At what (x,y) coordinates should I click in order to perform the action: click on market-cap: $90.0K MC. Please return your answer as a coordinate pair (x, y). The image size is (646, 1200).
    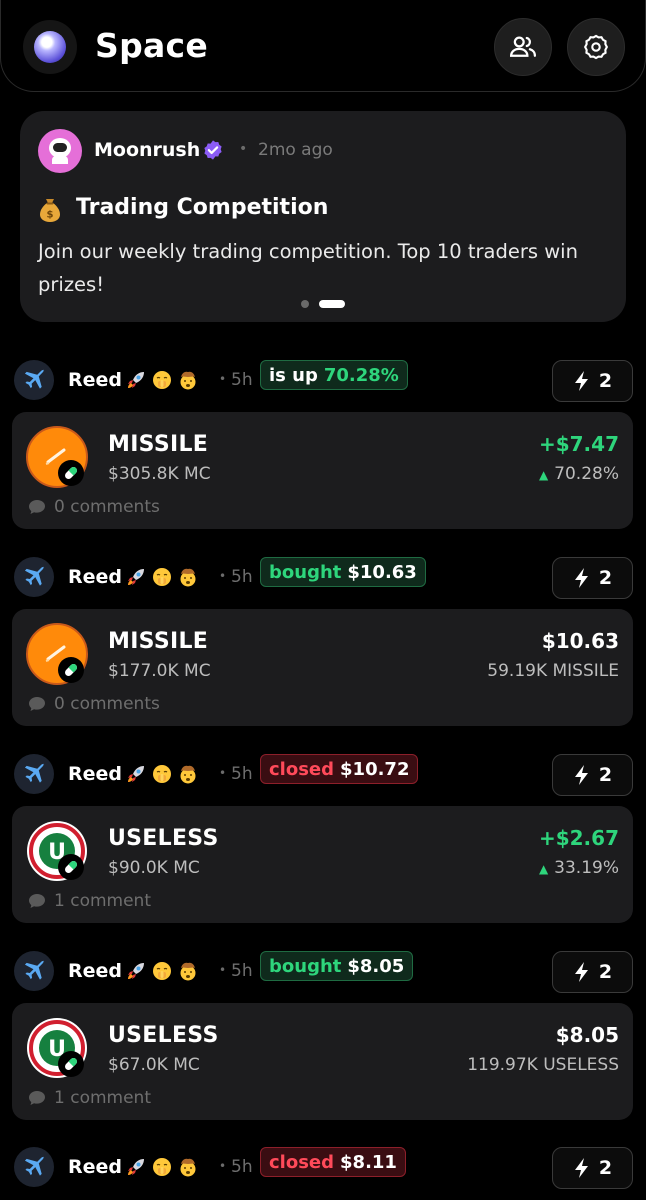
    Looking at the image, I should click on (154, 868).